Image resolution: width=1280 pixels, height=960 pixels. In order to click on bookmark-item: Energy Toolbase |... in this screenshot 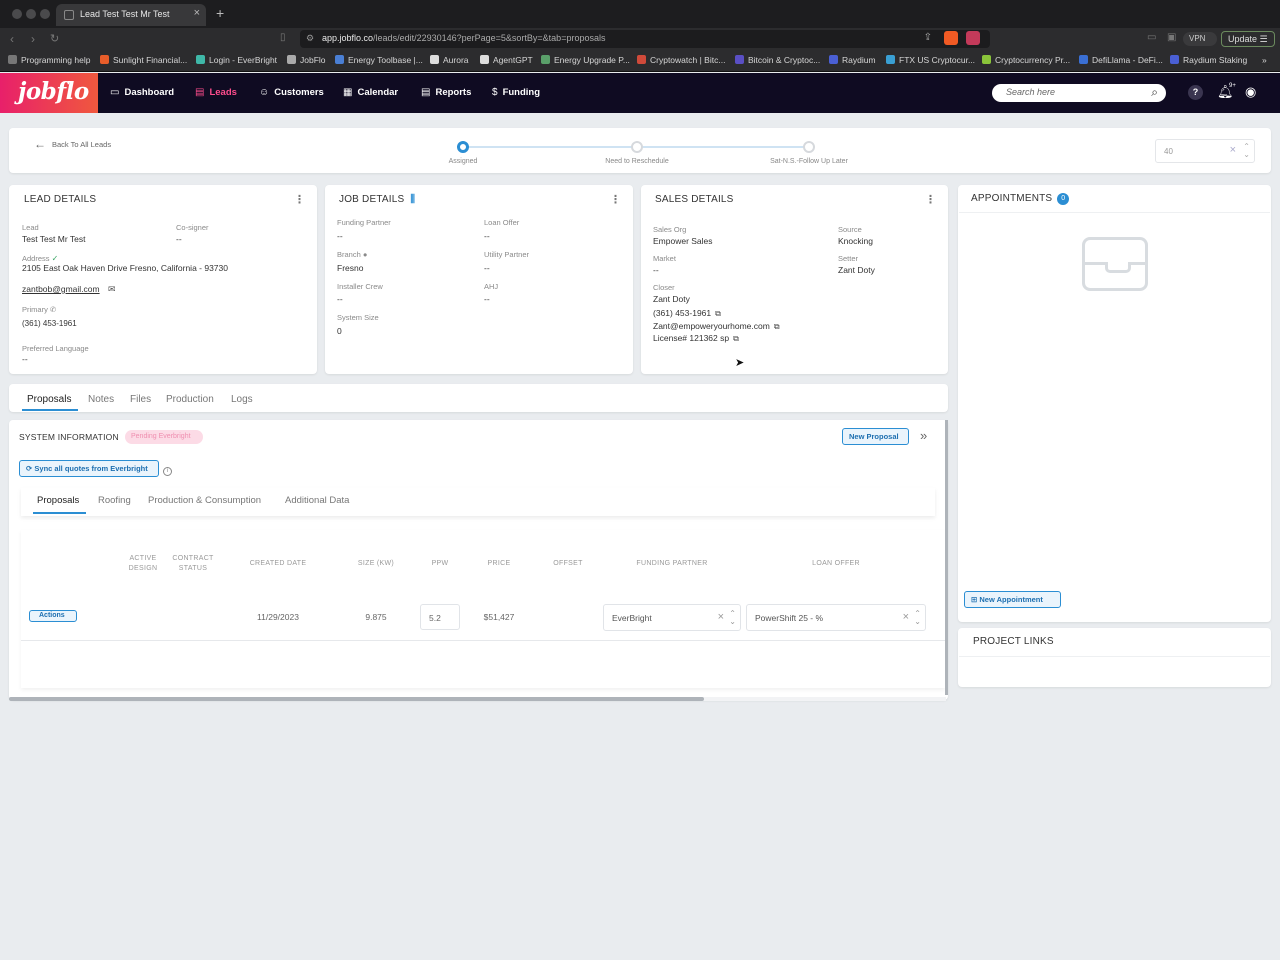, I will do `click(379, 60)`.